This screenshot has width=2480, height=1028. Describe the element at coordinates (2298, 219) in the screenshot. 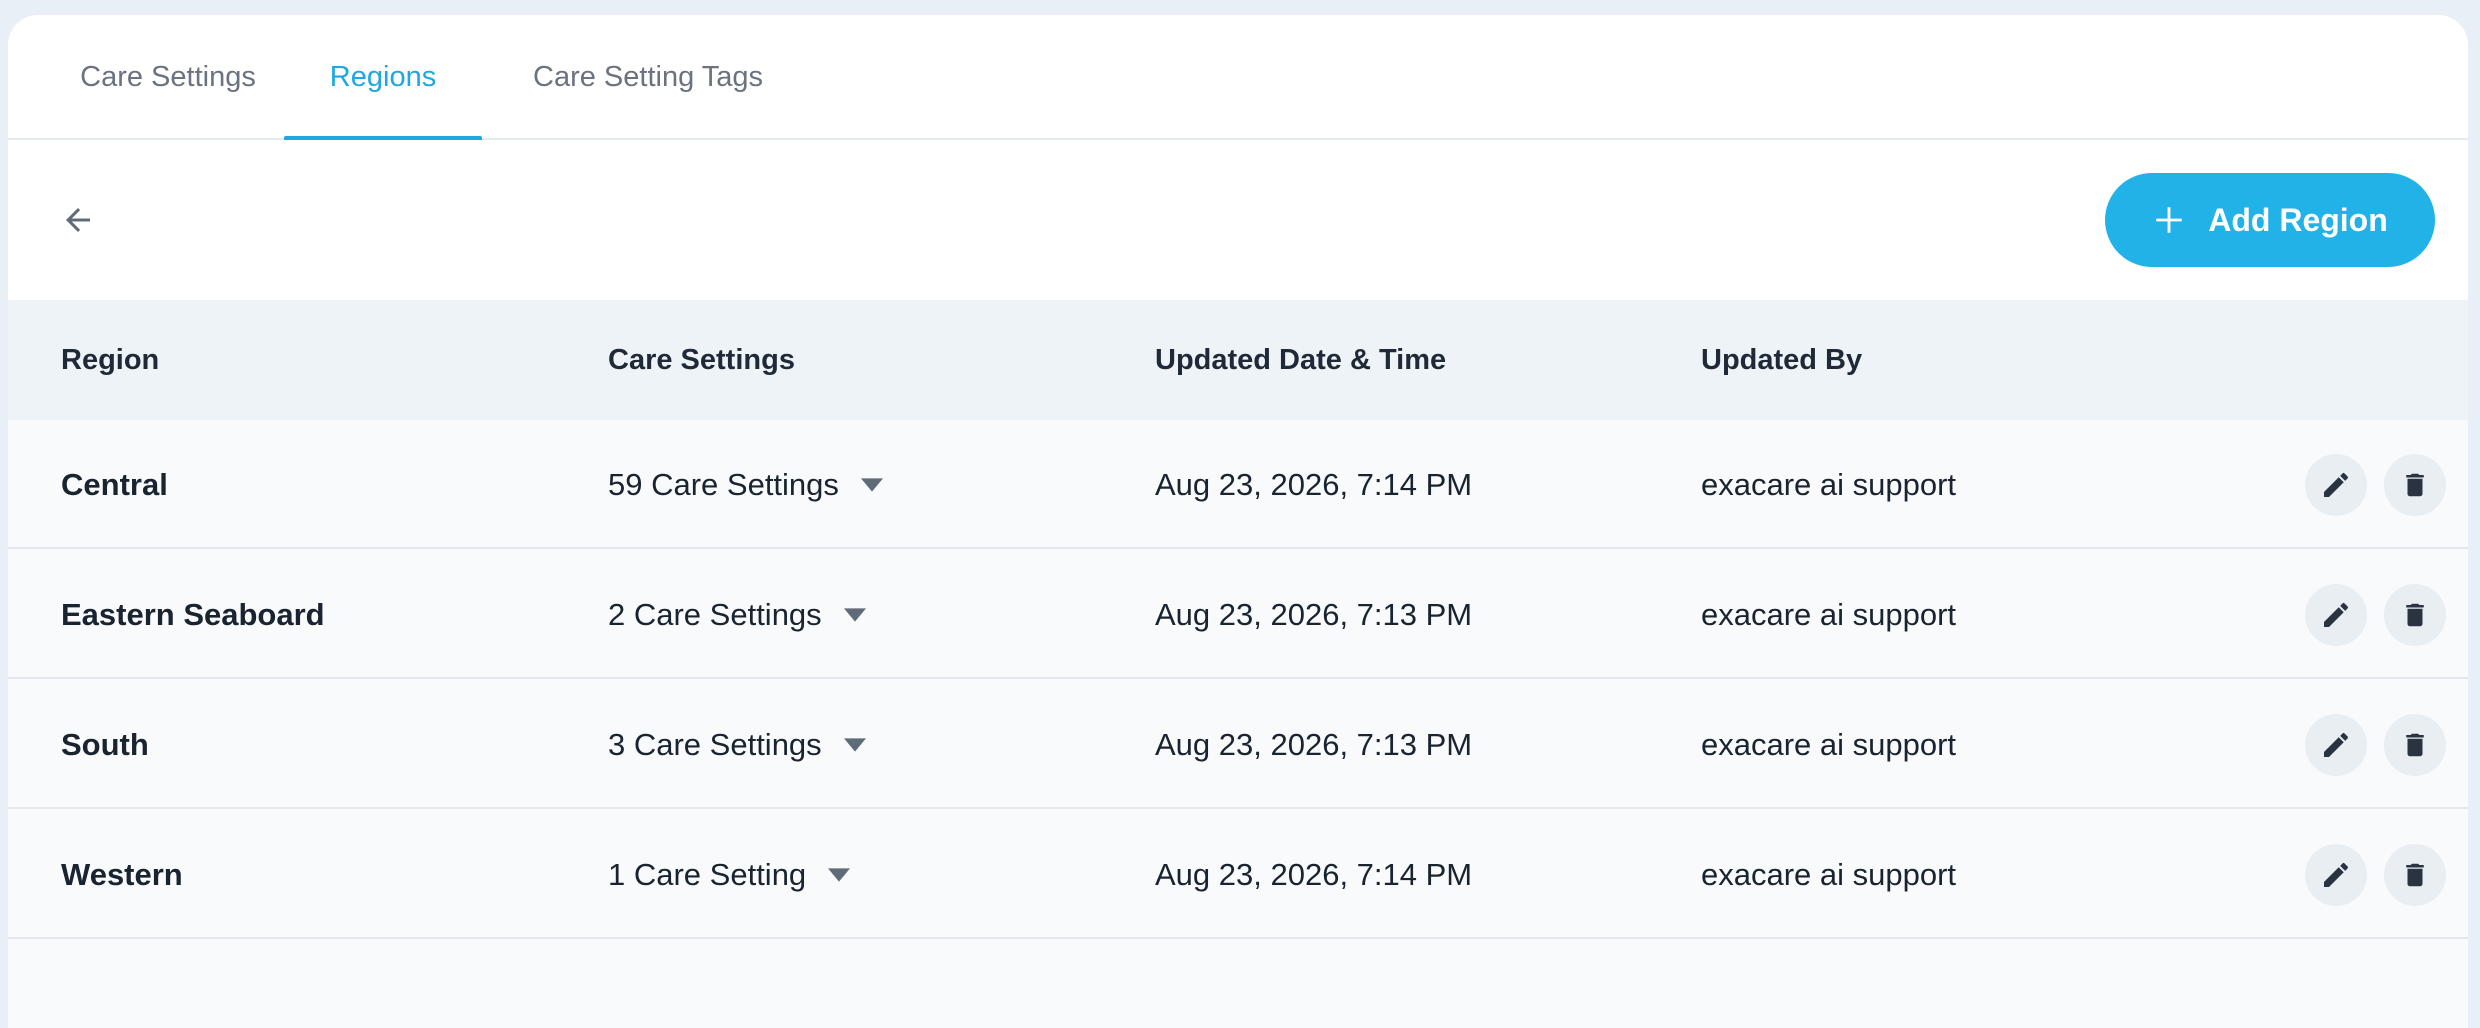

I see `add-region-label: Add Region` at that location.